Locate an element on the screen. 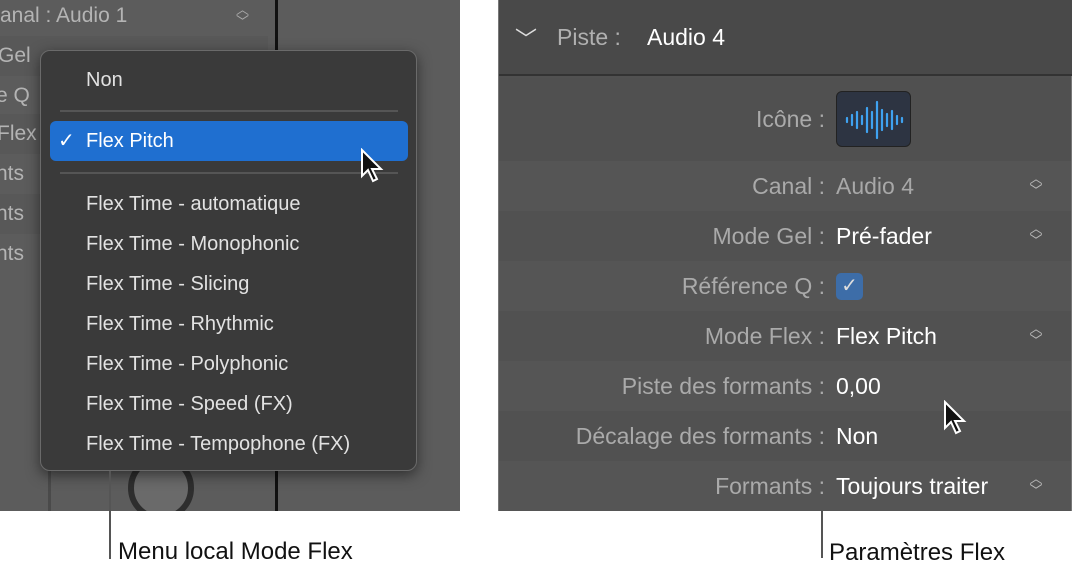 The image size is (1072, 583). row-decalage-formants: Décalage des formants : Non is located at coordinates (785, 436).